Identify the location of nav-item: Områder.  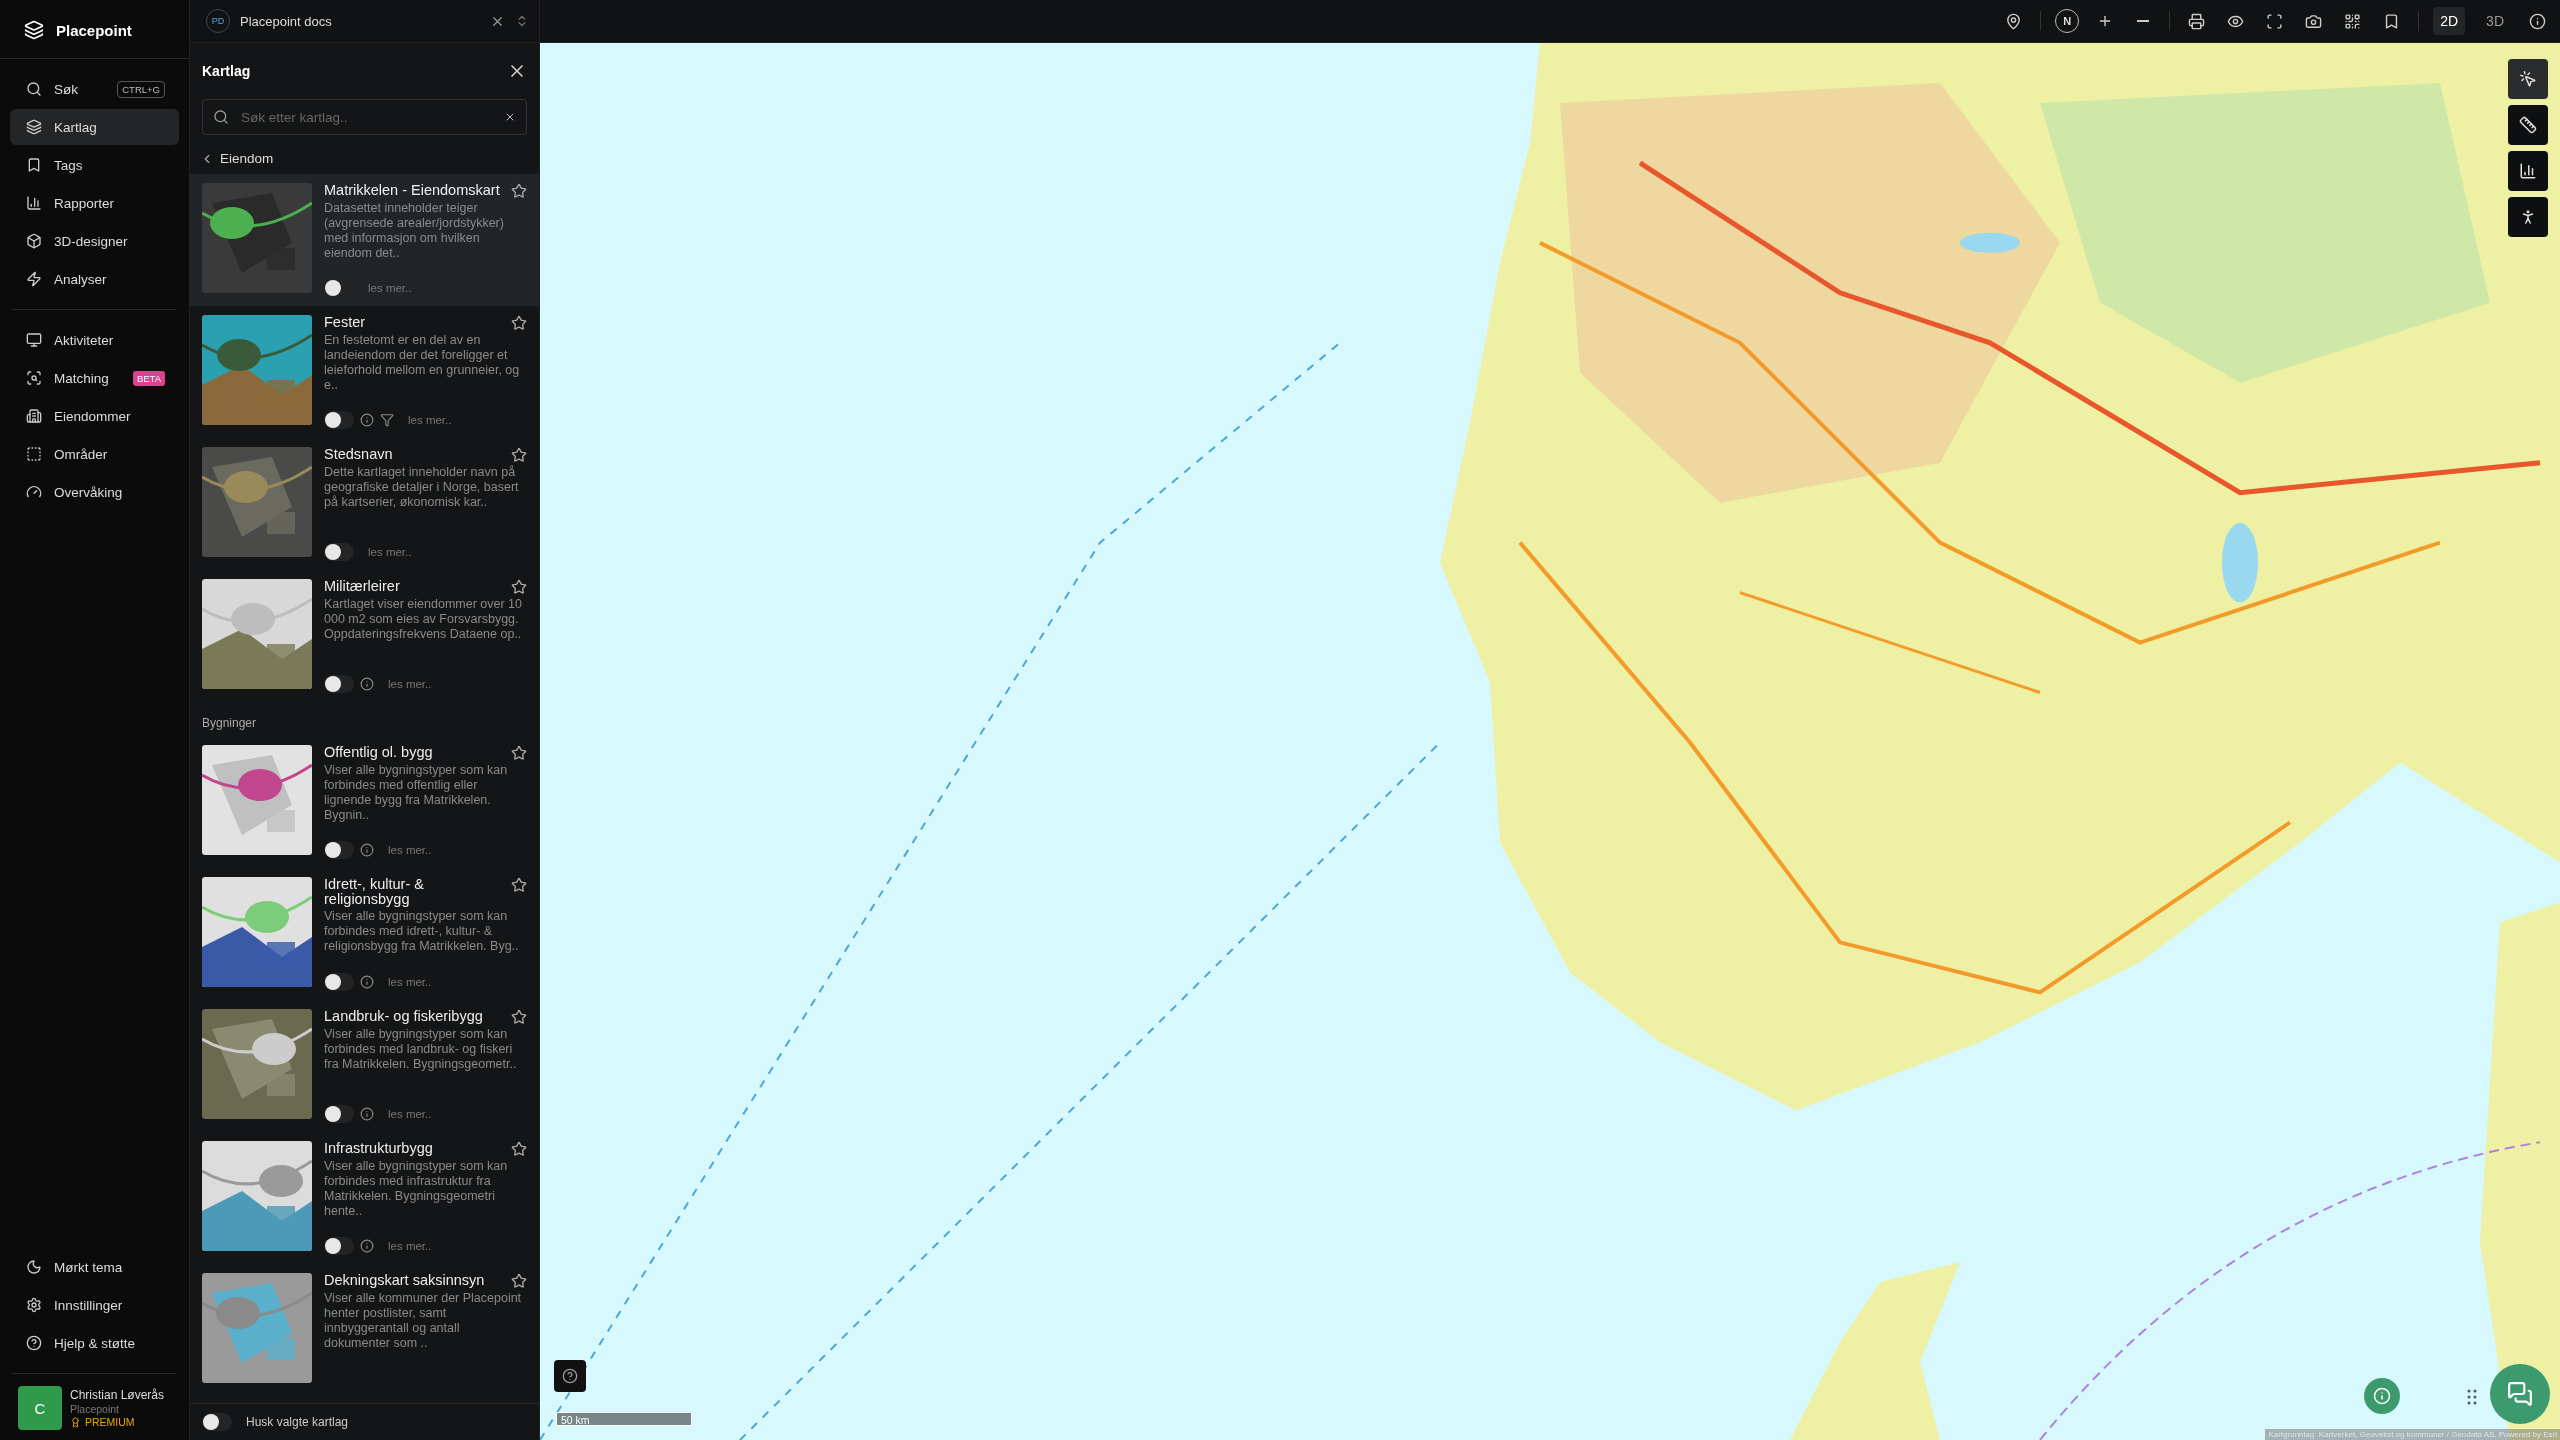
(94, 454).